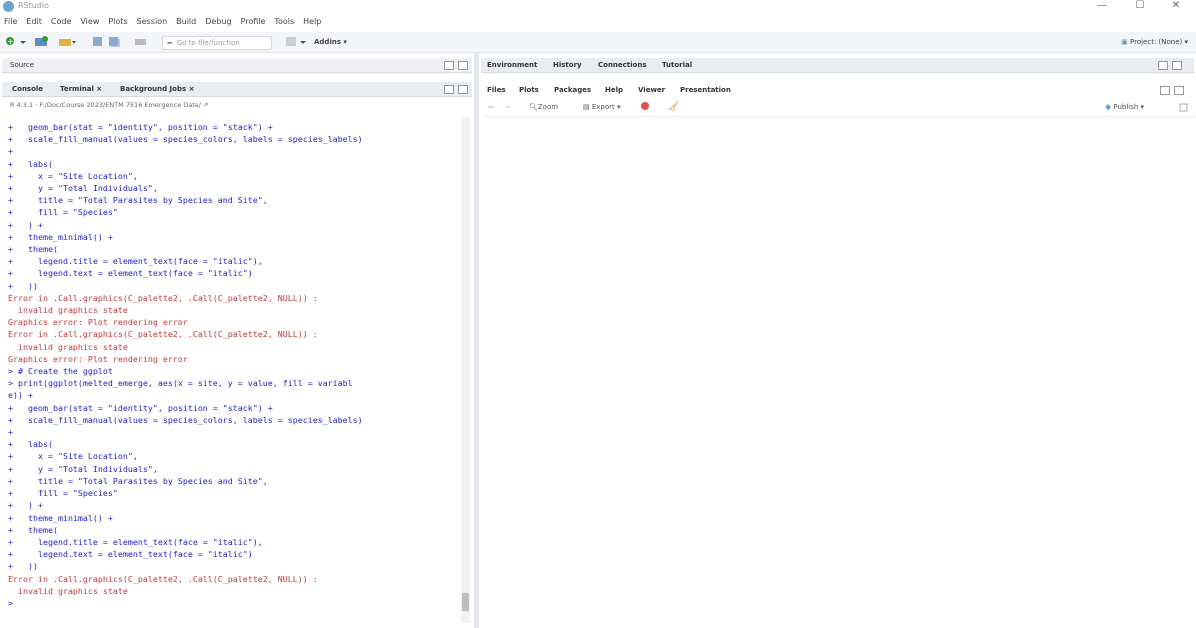 The width and height of the screenshot is (1196, 628). I want to click on forward-arrow-icon: ⇨, so click(508, 107).